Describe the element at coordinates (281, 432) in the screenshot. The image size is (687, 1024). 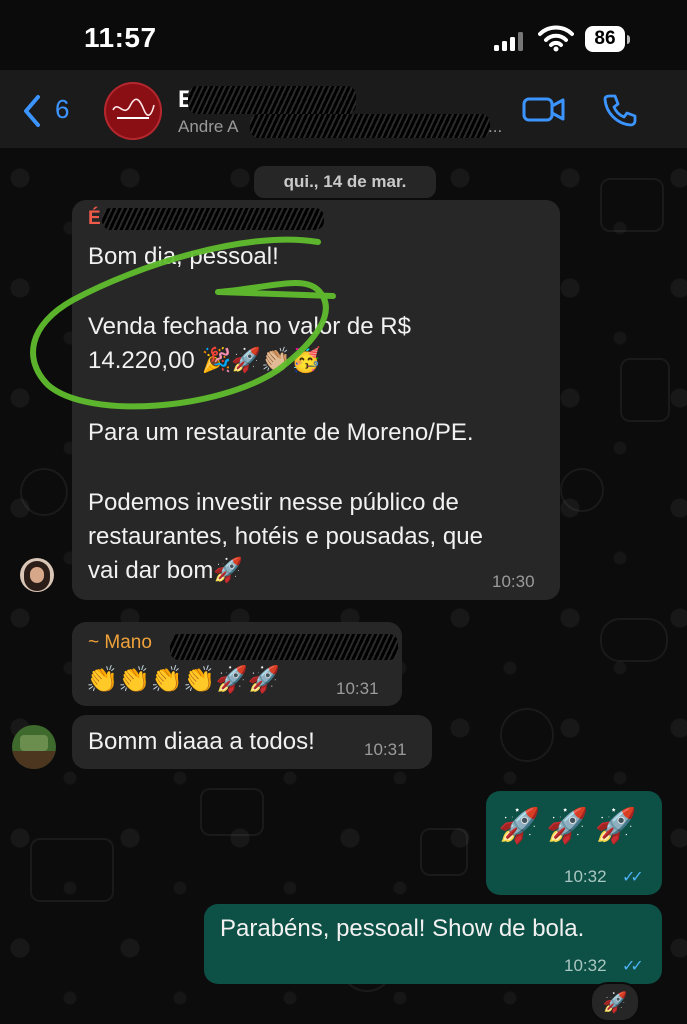
I see `message-line: Para um restaurante de Moreno/PE.` at that location.